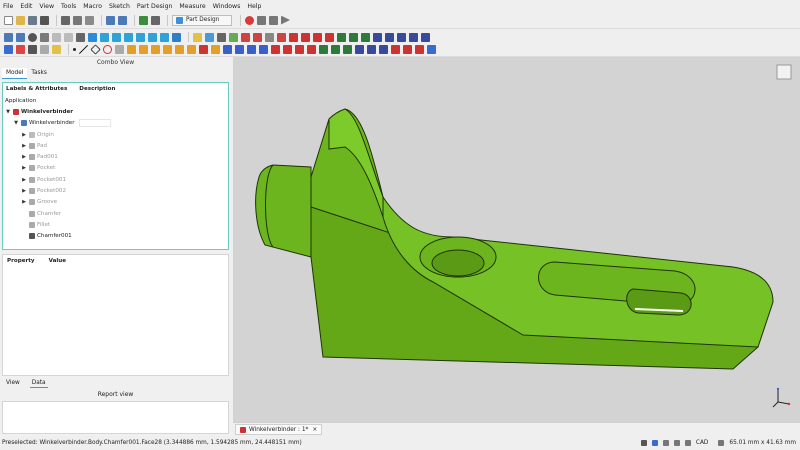 The image size is (800, 450). What do you see at coordinates (115, 168) in the screenshot?
I see `tree-row-pocket: ▶ Pocket` at bounding box center [115, 168].